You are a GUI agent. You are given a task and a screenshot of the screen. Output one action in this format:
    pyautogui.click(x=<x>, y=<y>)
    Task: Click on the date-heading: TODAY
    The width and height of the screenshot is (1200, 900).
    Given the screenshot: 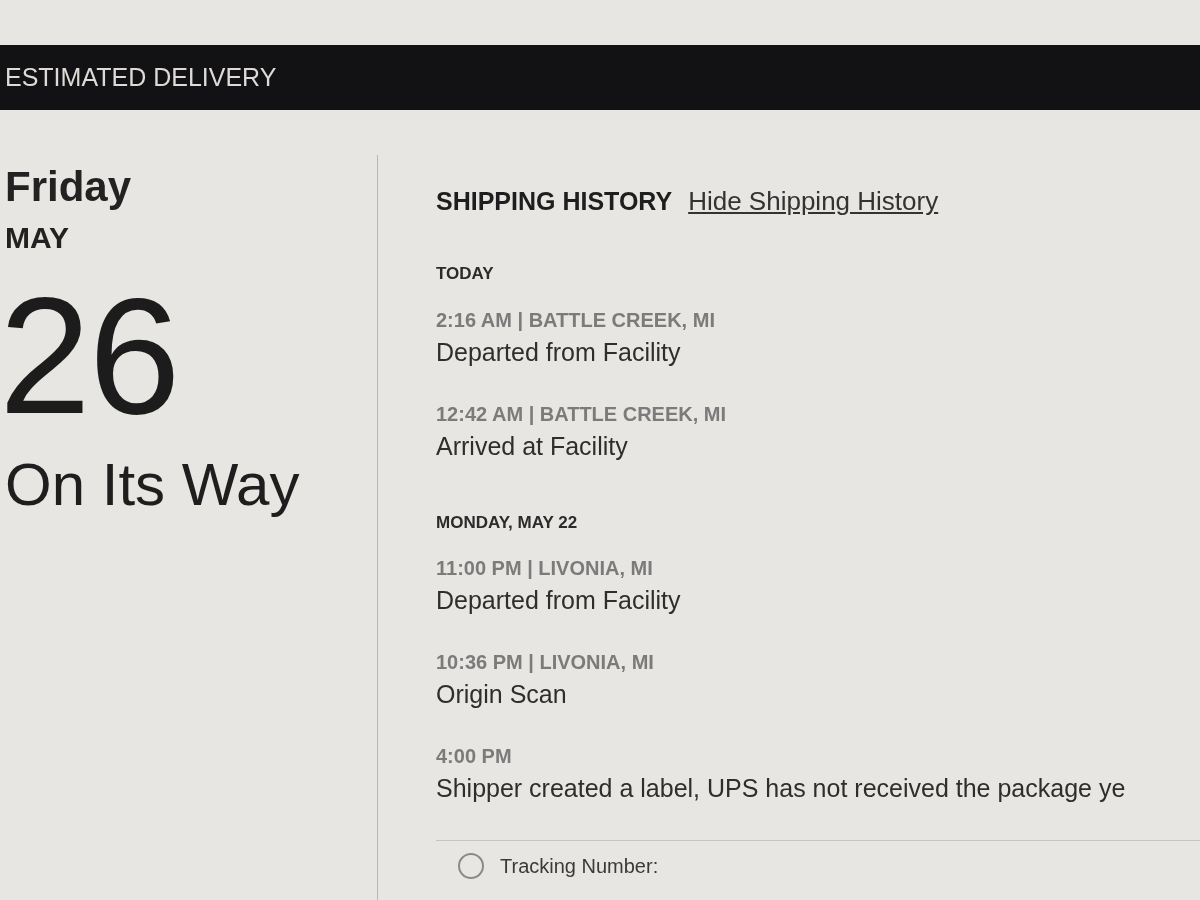 What is the action you would take?
    pyautogui.click(x=465, y=274)
    